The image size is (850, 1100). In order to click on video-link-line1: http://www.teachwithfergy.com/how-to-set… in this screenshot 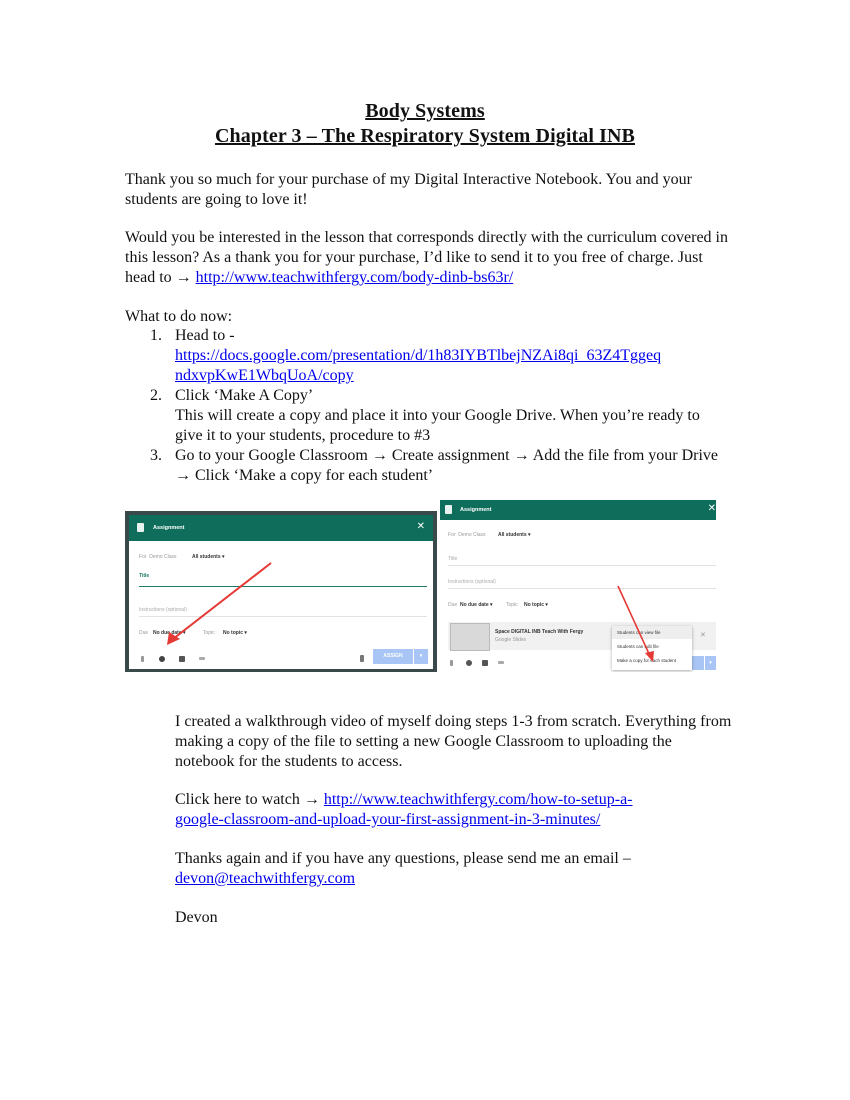, I will do `click(478, 799)`.